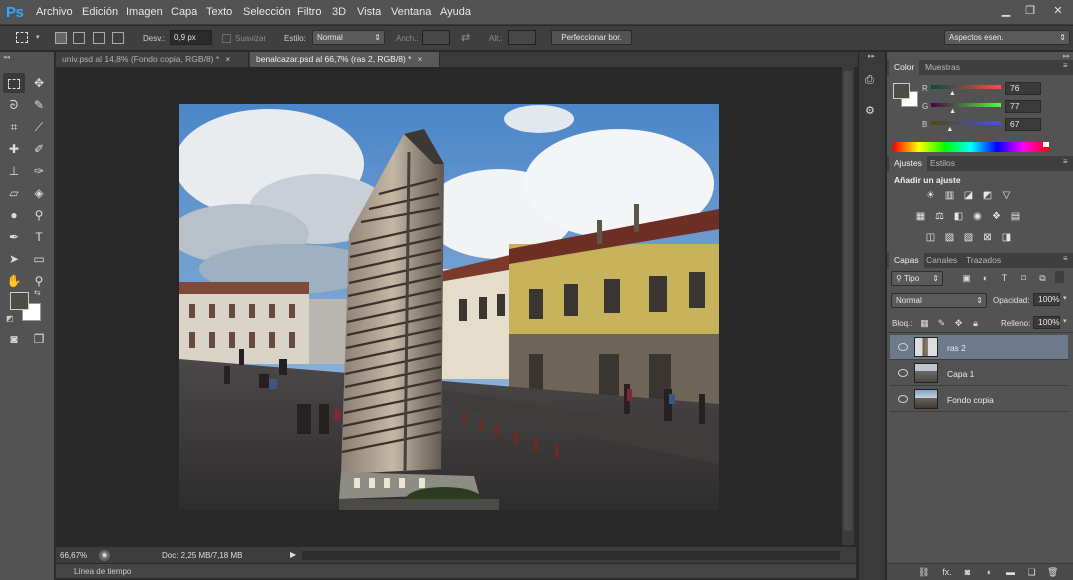 The width and height of the screenshot is (1073, 580). What do you see at coordinates (10, 318) in the screenshot?
I see `default-colors-icon: ◩` at bounding box center [10, 318].